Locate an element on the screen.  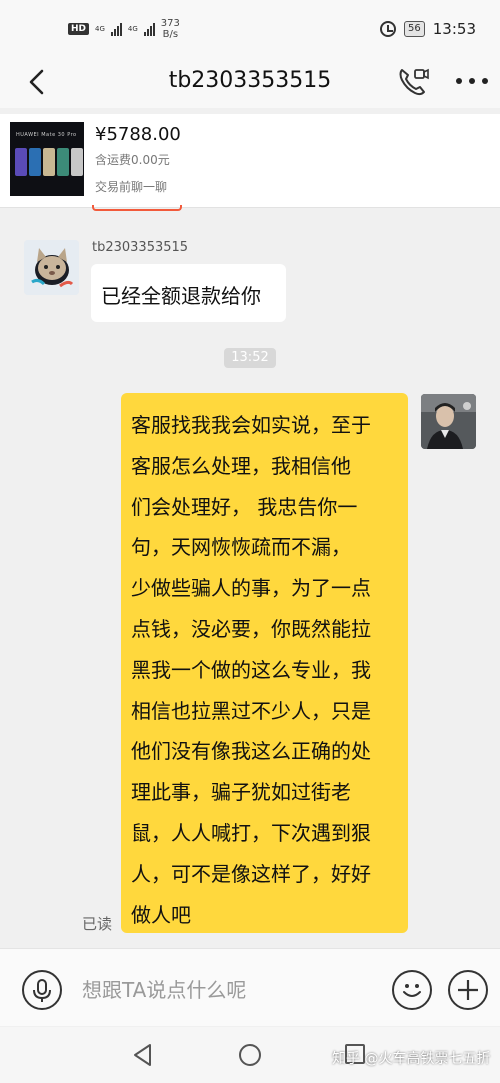
smiley-icon is located at coordinates (412, 990).